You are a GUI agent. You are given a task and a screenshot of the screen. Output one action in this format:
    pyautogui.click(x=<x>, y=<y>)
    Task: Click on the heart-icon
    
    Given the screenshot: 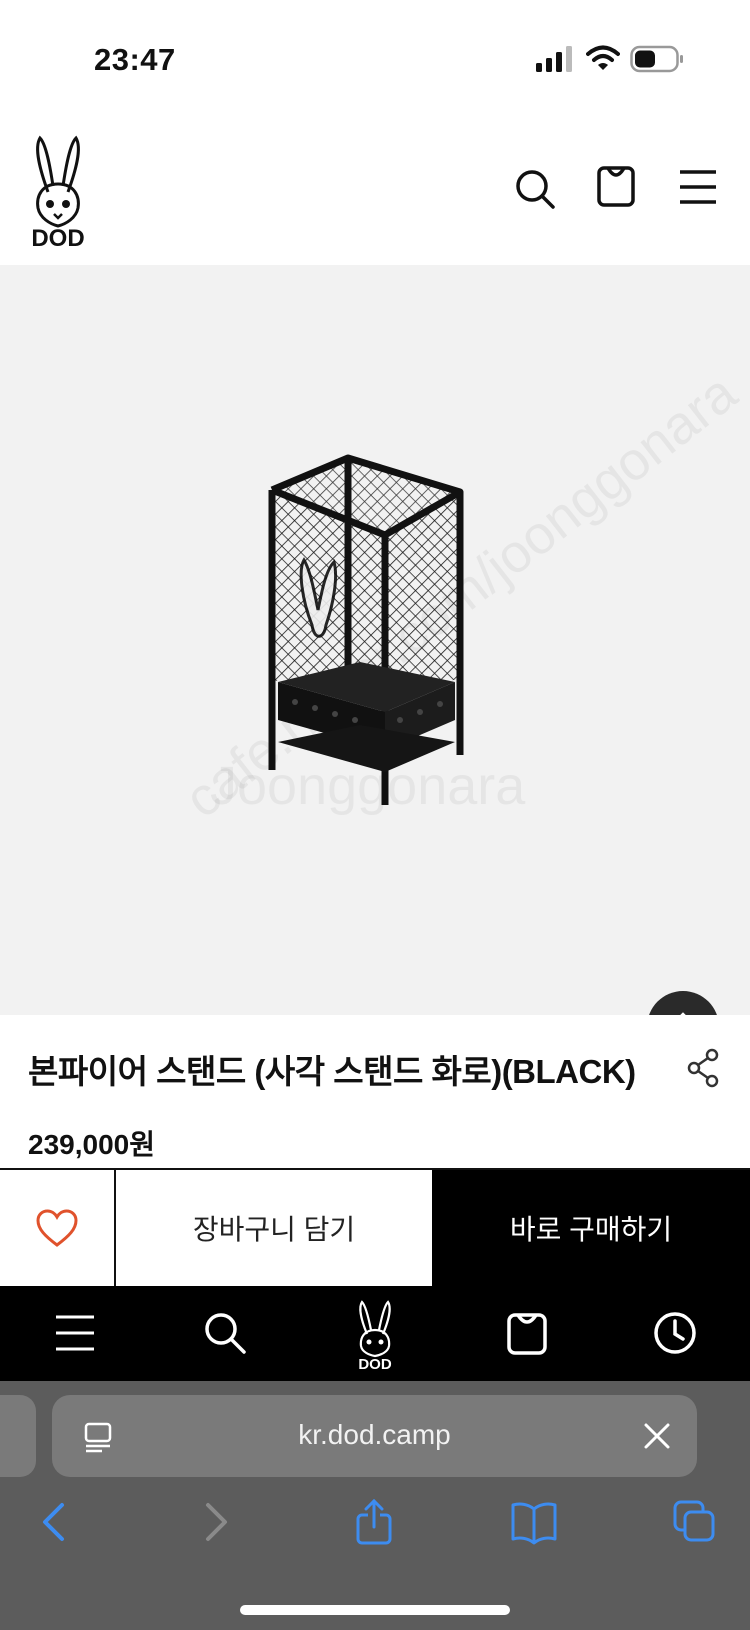 What is the action you would take?
    pyautogui.click(x=57, y=1228)
    